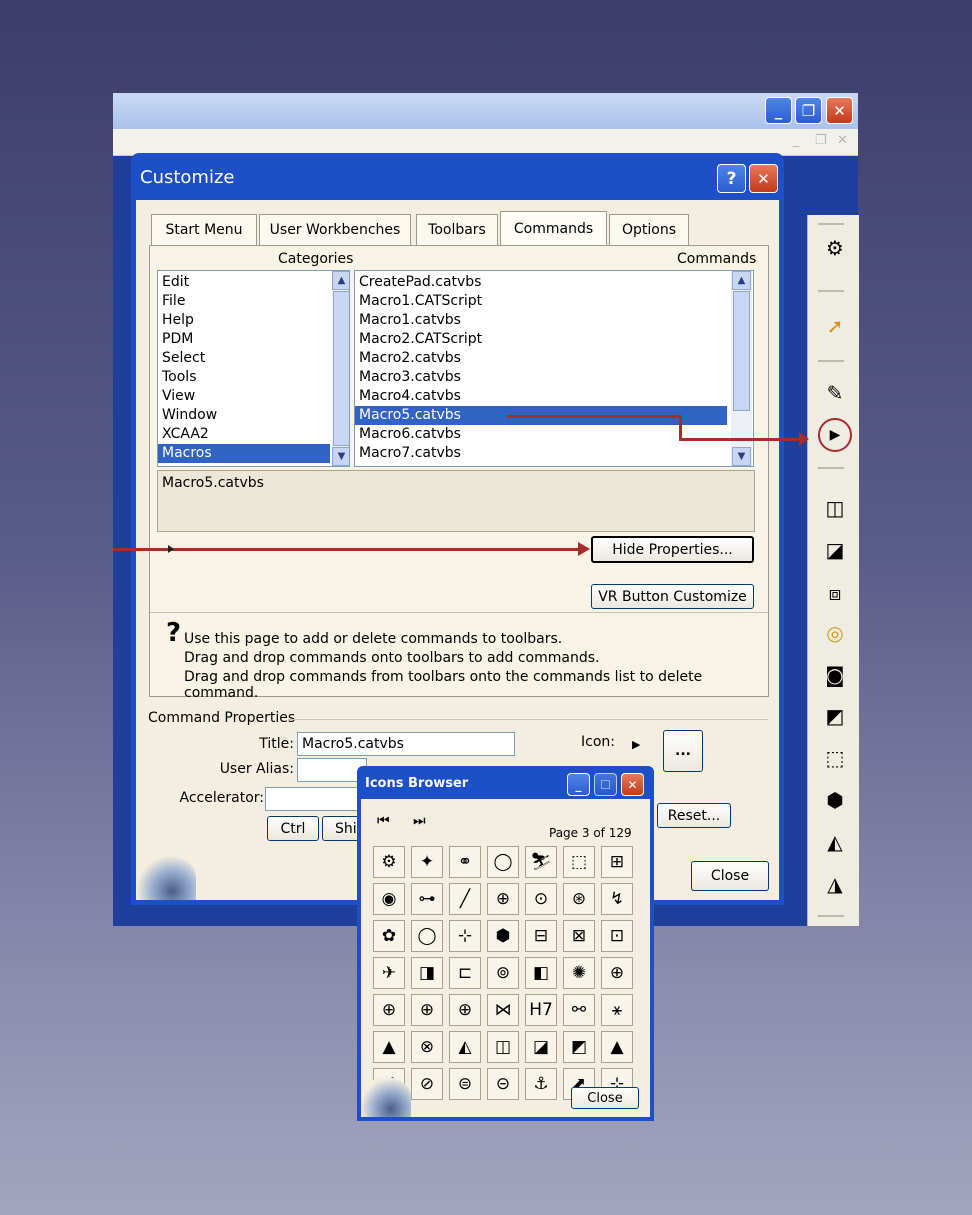  Describe the element at coordinates (503, 973) in the screenshot. I see `browser-icon: ⊚` at that location.